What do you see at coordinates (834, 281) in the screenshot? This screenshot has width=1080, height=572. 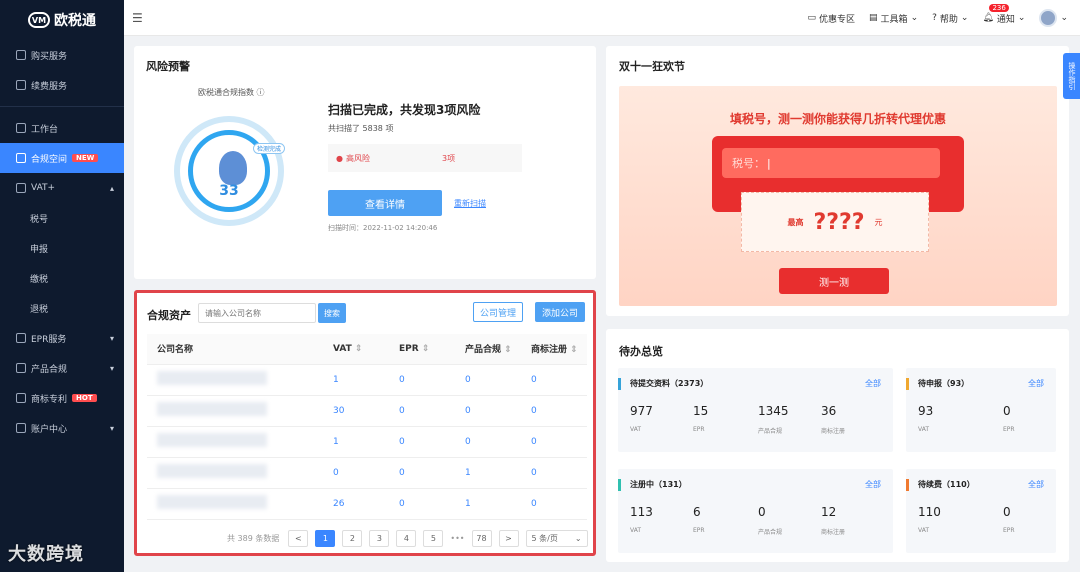 I see `test-button: 测一测` at bounding box center [834, 281].